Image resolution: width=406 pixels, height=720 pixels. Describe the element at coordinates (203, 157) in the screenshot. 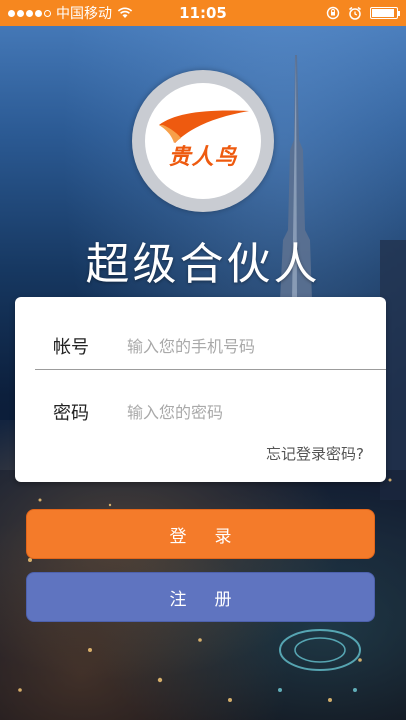

I see `brand-logo-text: 贵人鸟` at that location.